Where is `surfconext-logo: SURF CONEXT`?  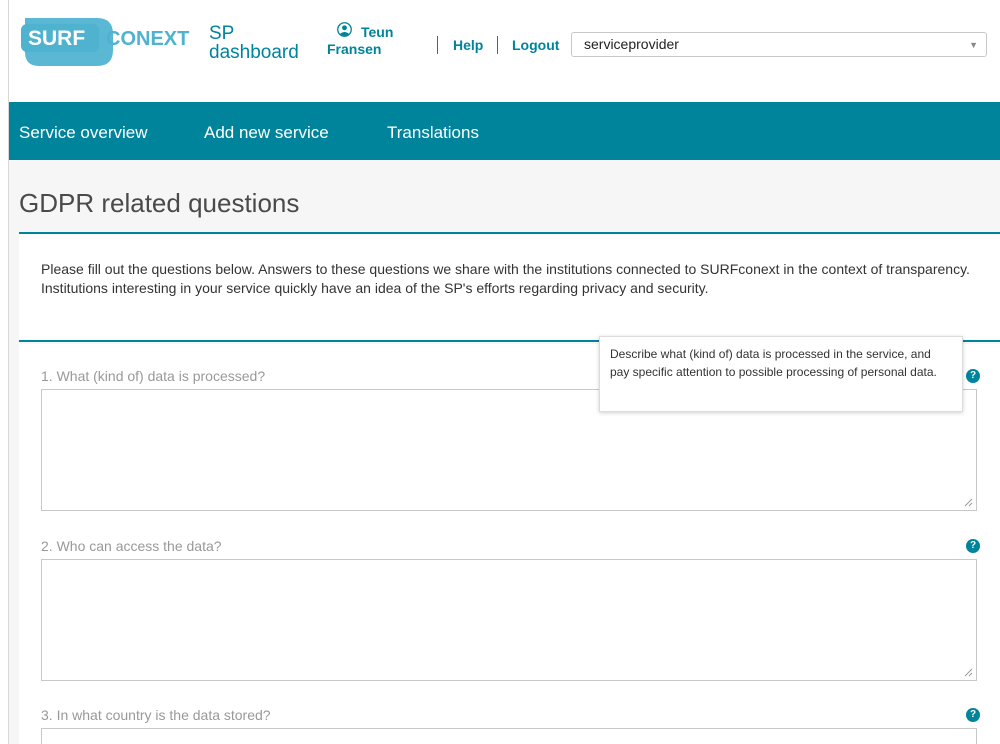
surfconext-logo: SURF CONEXT is located at coordinates (108, 42).